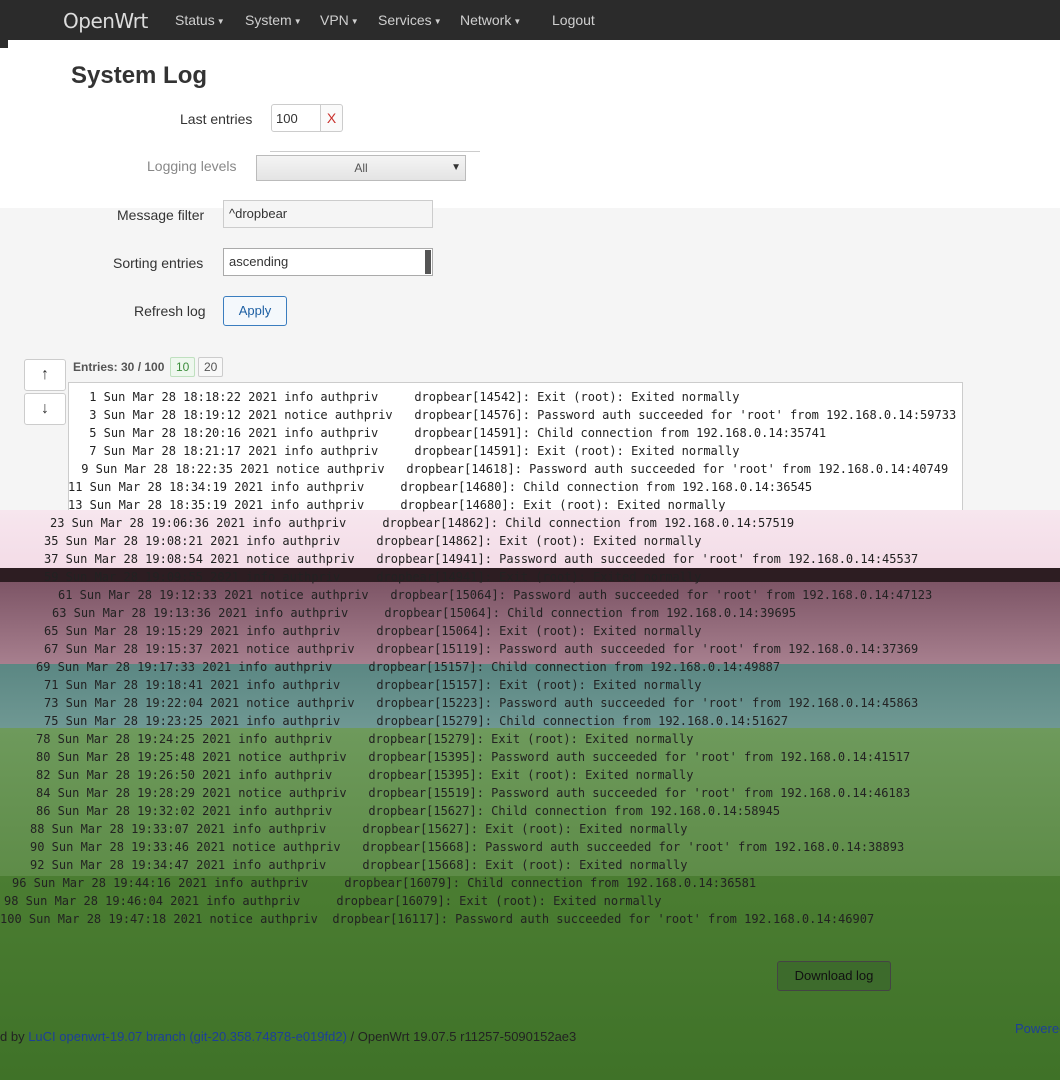  I want to click on nav-services: Services ▼, so click(410, 20).